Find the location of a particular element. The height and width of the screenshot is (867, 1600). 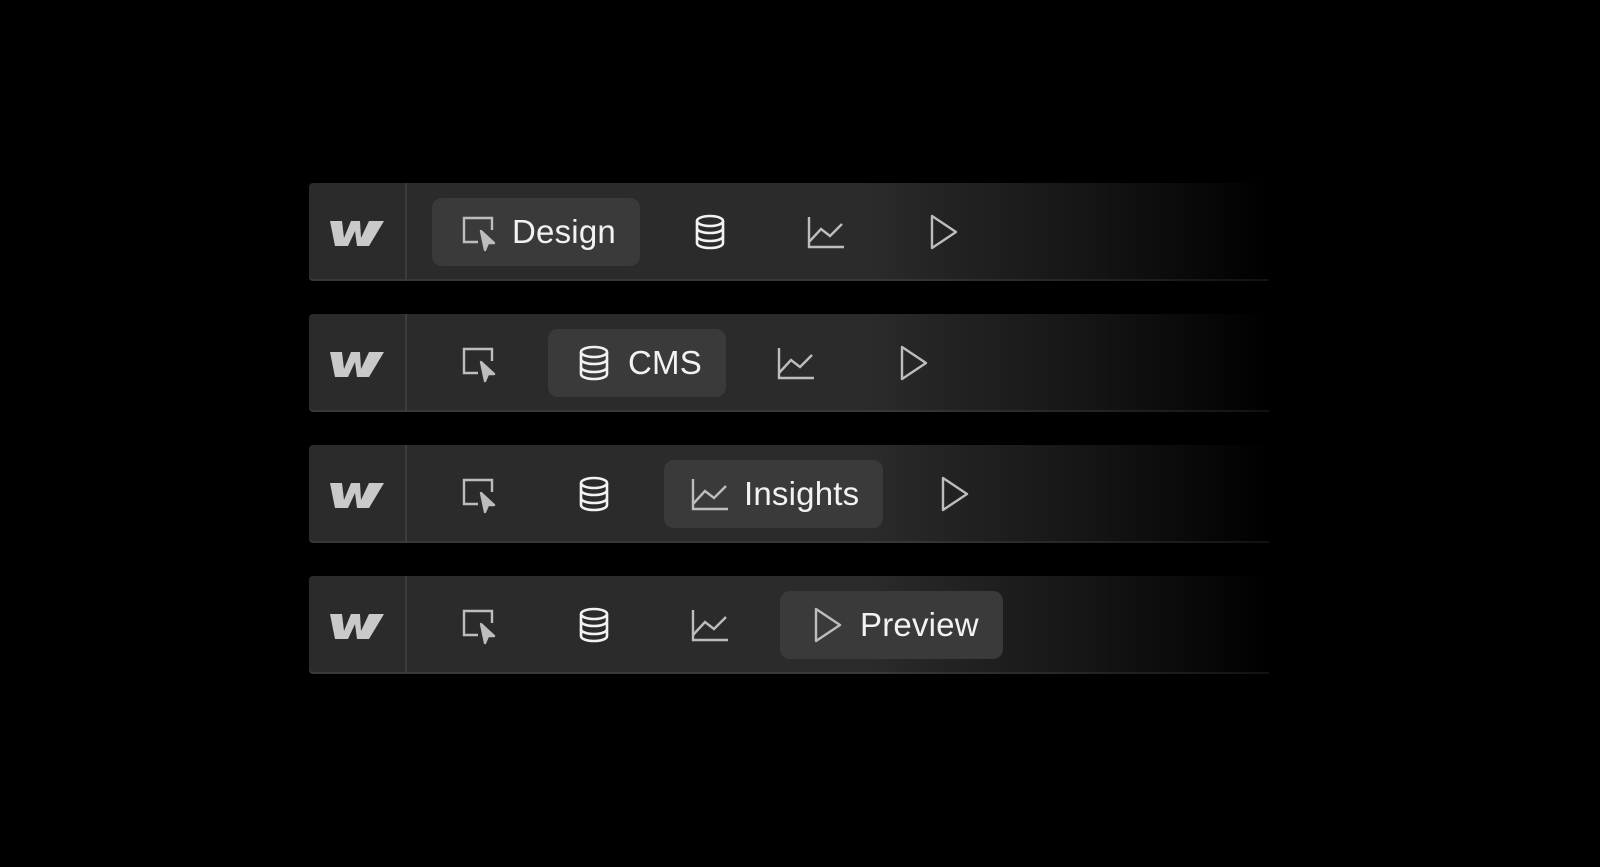

tab-design-label: Design is located at coordinates (564, 231).